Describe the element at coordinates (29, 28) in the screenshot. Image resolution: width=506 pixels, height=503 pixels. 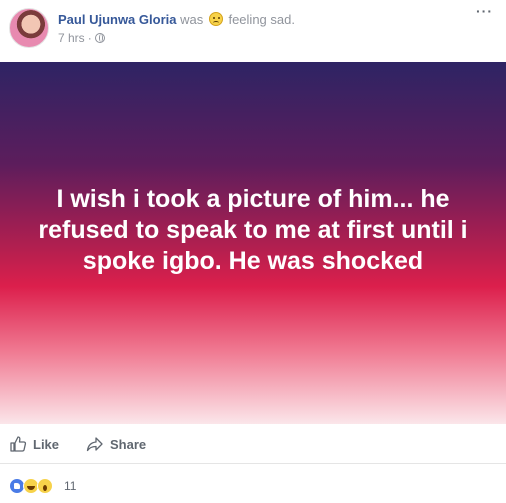
I see `avatar` at that location.